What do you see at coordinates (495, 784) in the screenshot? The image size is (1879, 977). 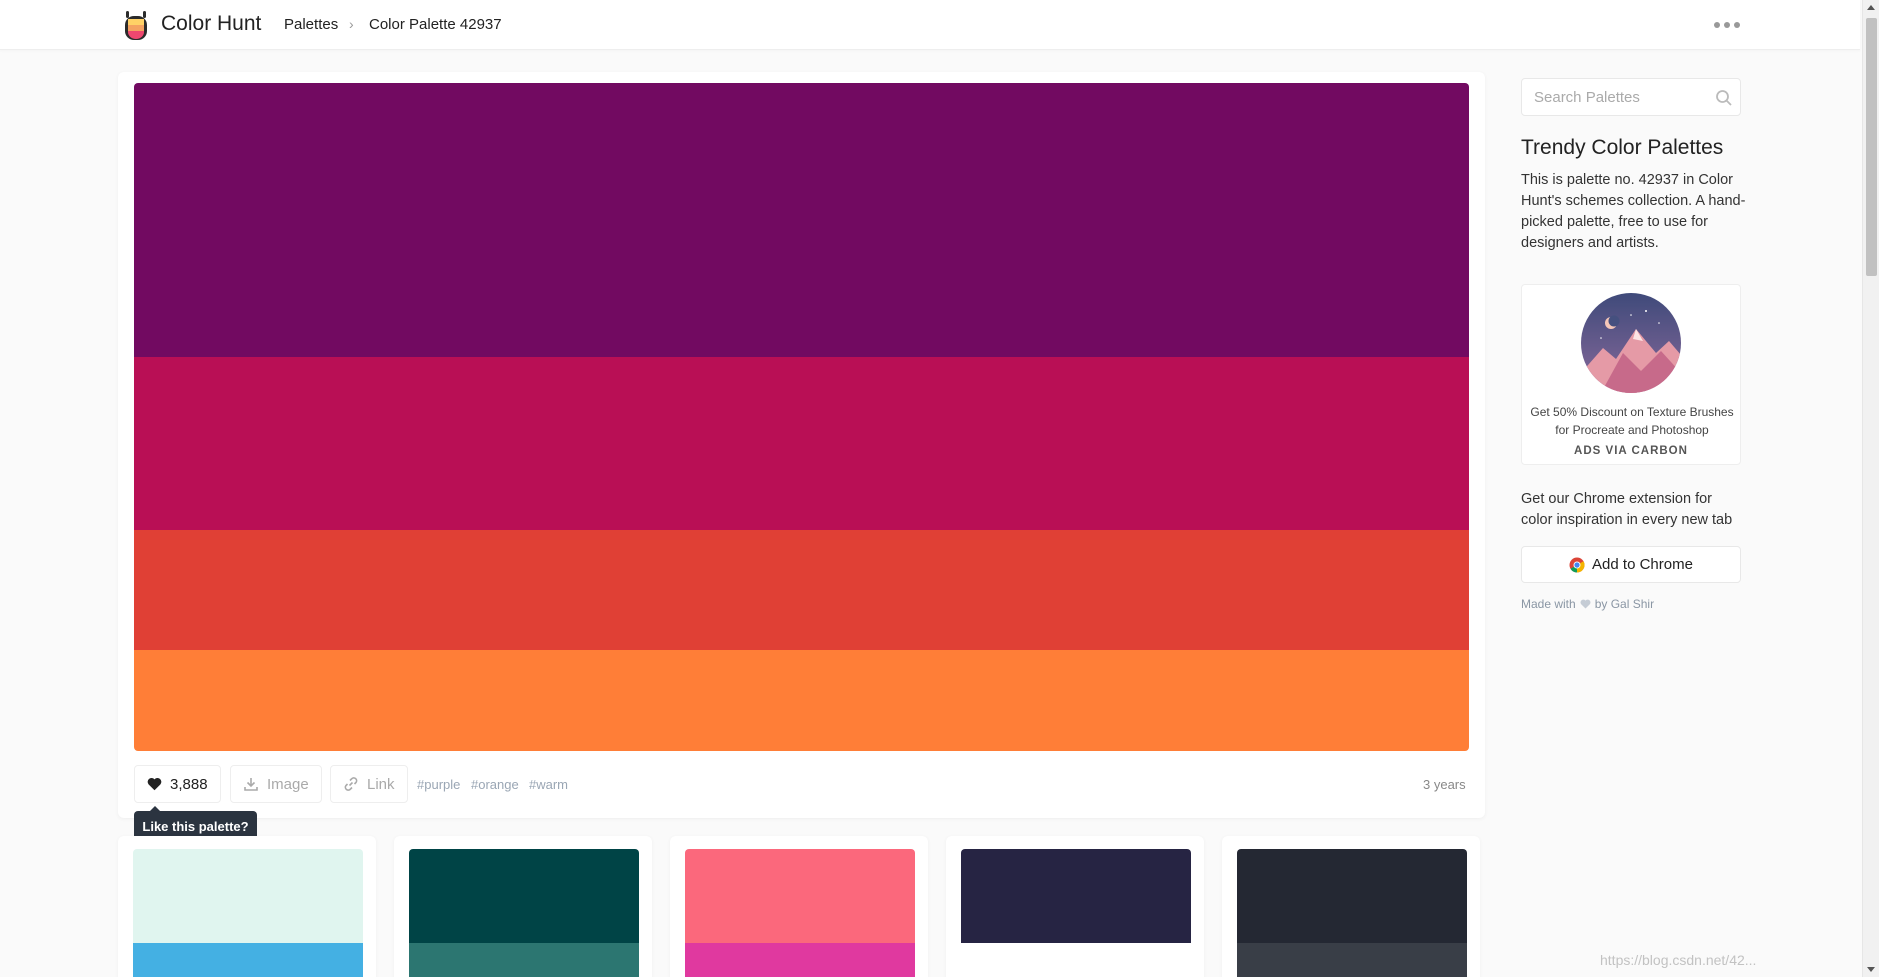 I see `tag-orange: #orange` at bounding box center [495, 784].